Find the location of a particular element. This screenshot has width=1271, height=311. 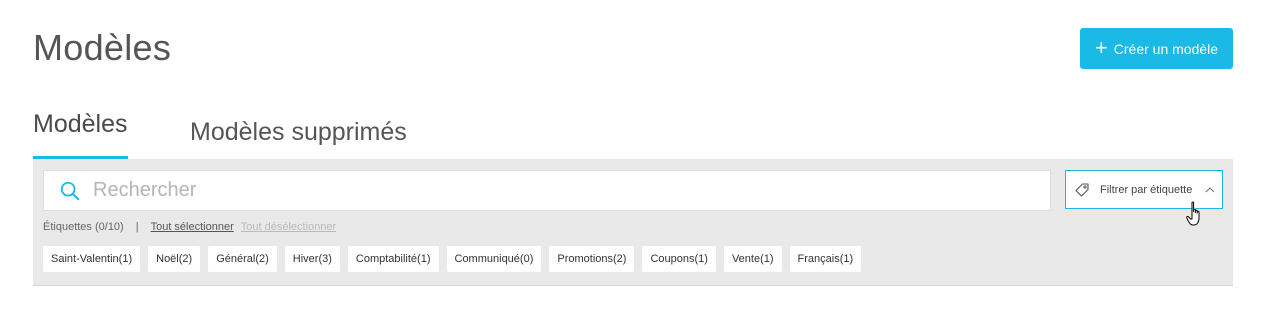

tag-chip: Général(2) is located at coordinates (242, 259).